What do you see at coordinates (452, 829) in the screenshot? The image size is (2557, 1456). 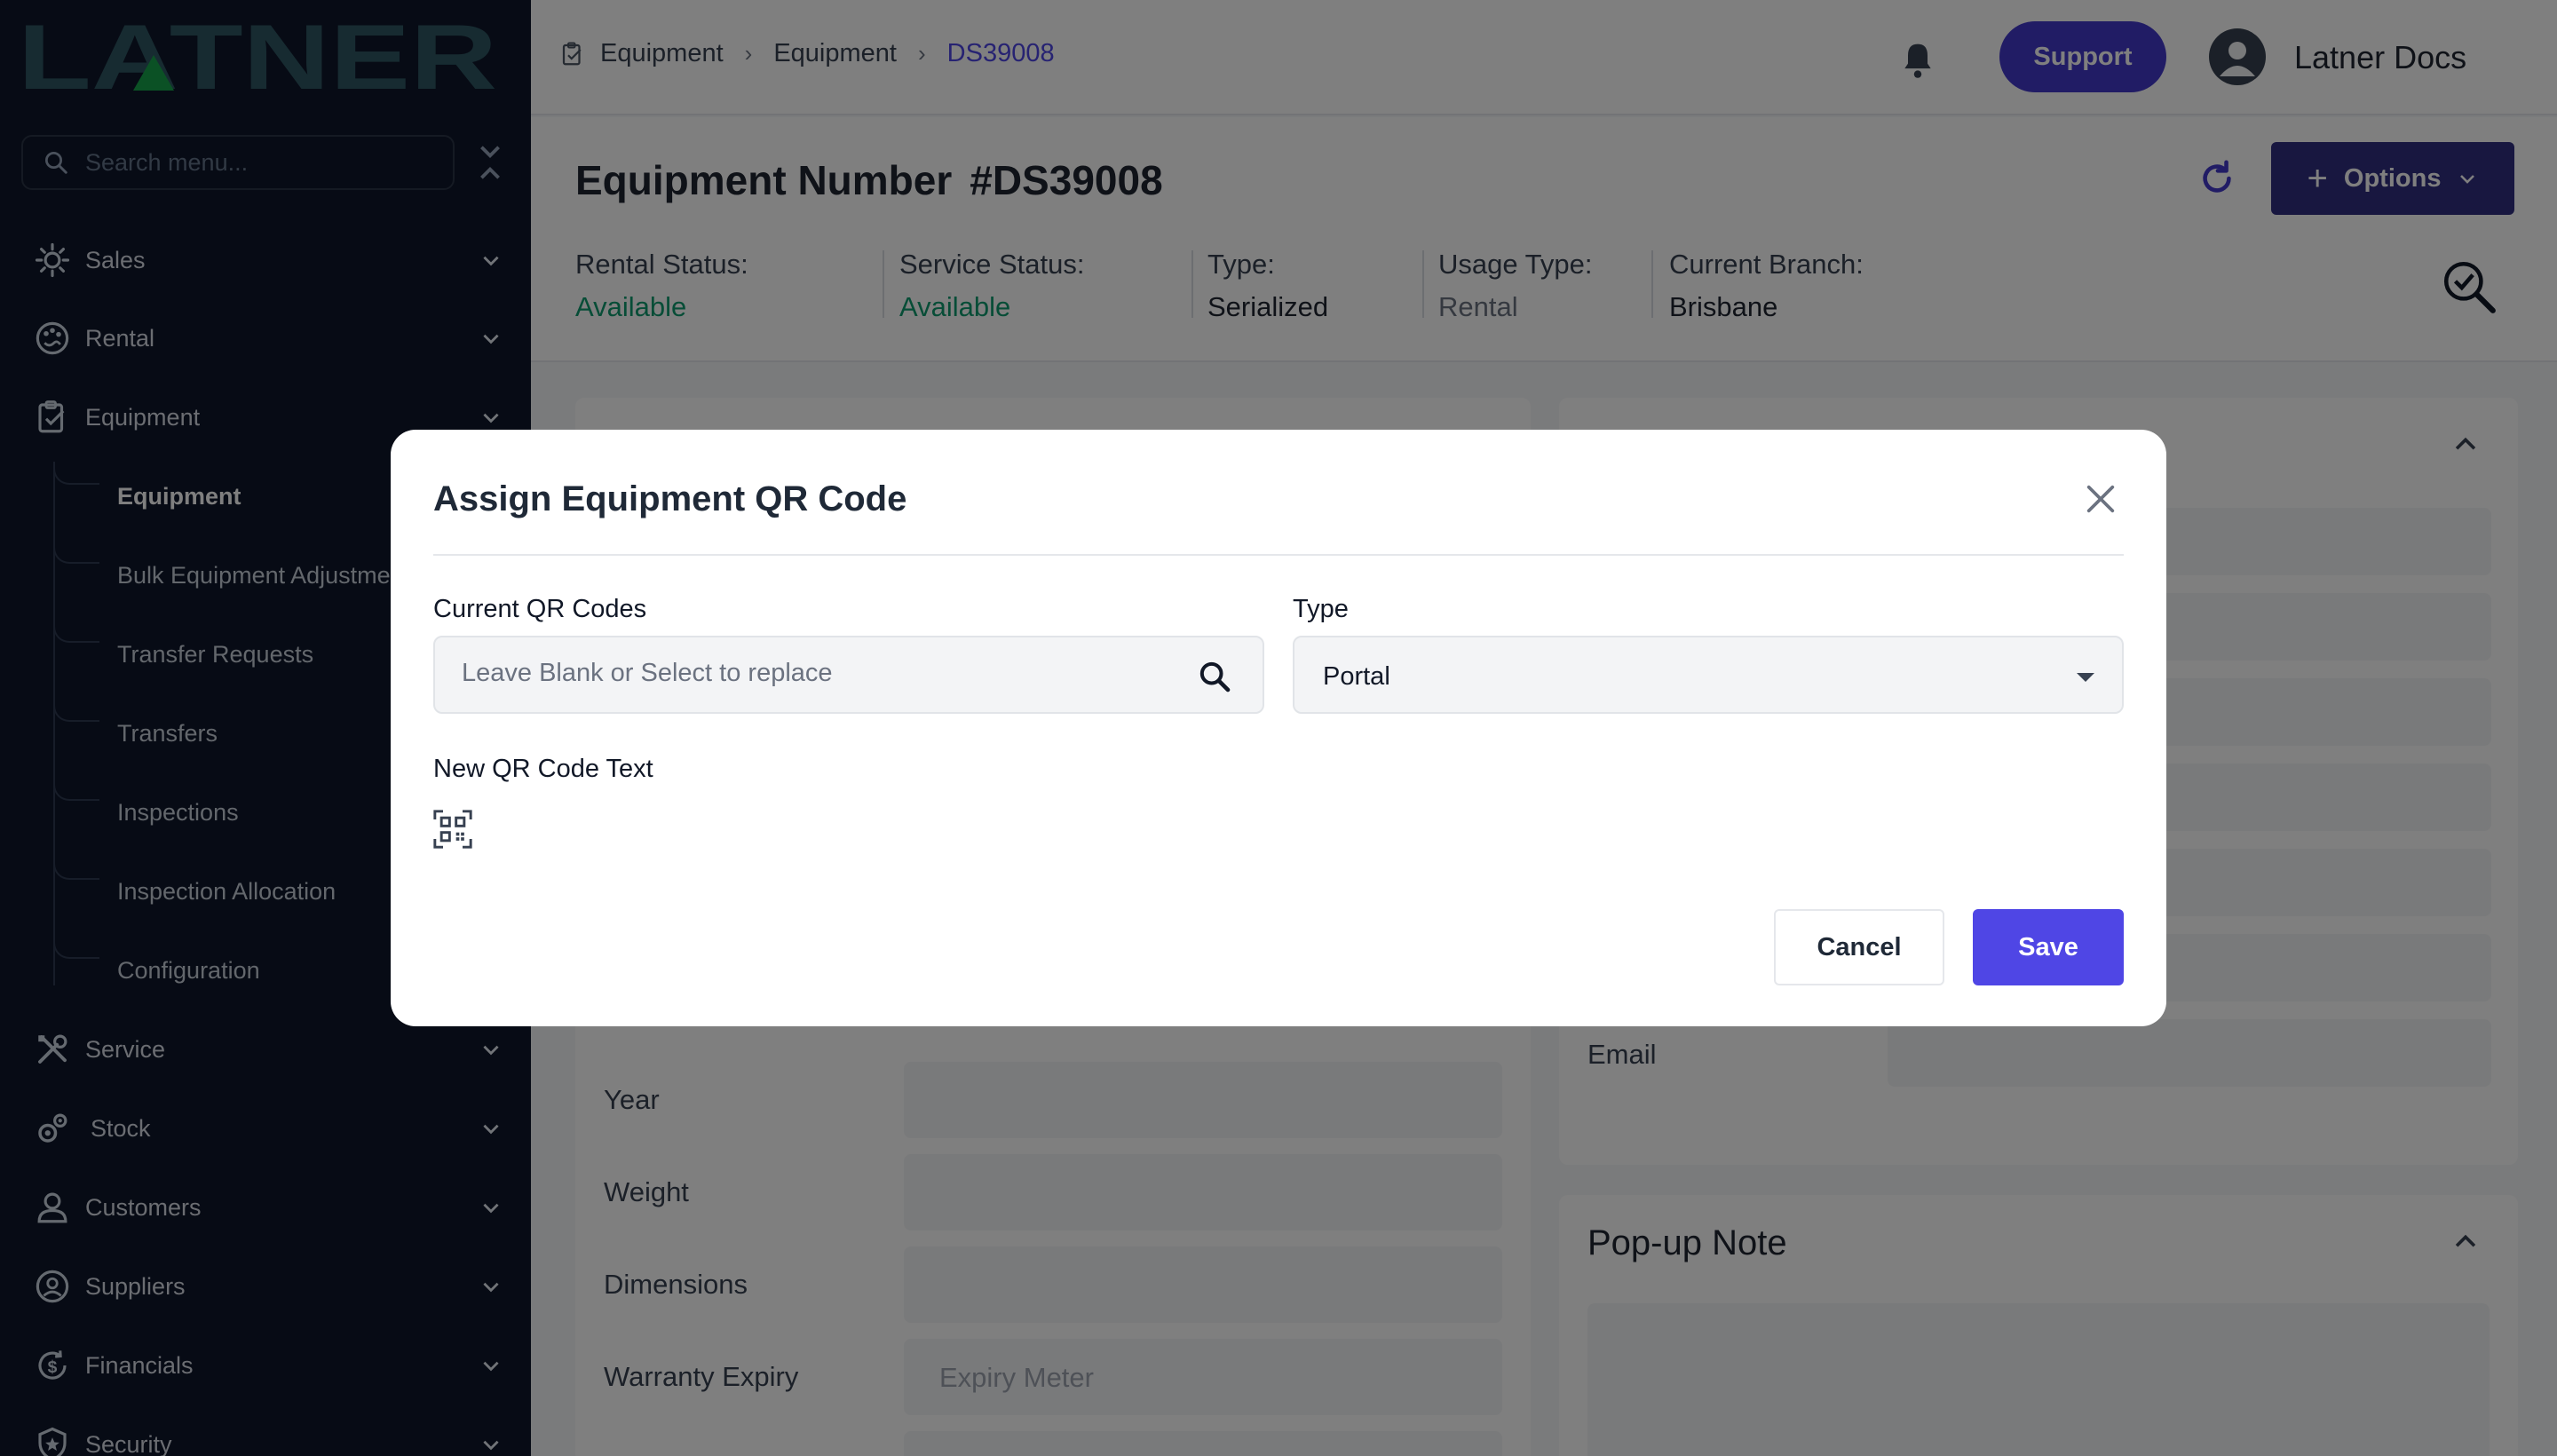 I see `qr-code-icon` at bounding box center [452, 829].